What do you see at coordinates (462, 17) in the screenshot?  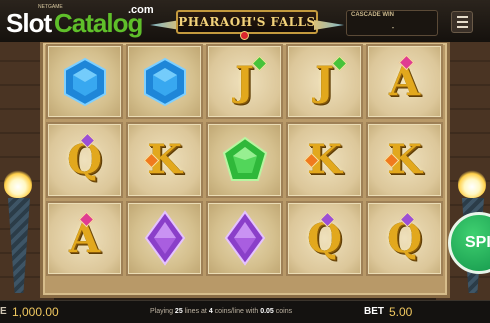 I see `hamburger-icon` at bounding box center [462, 17].